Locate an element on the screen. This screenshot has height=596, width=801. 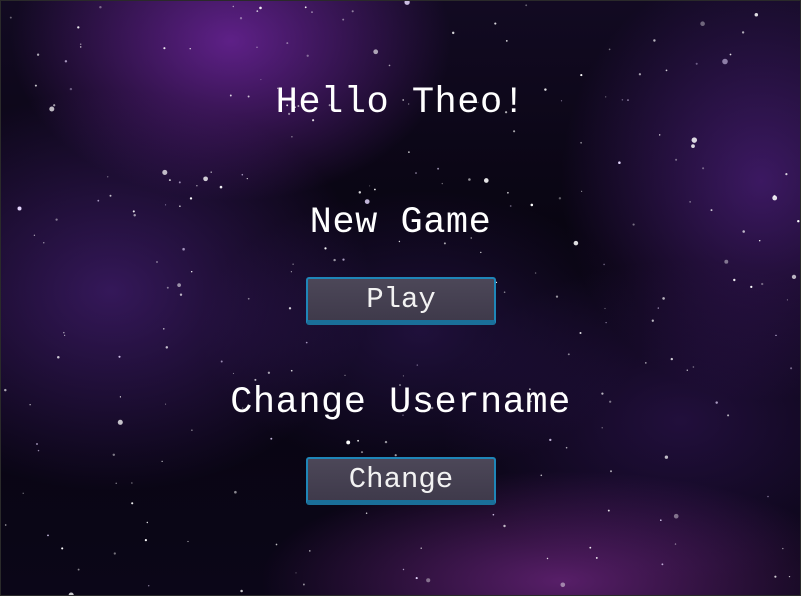
change-username-button: Change is located at coordinates (401, 481).